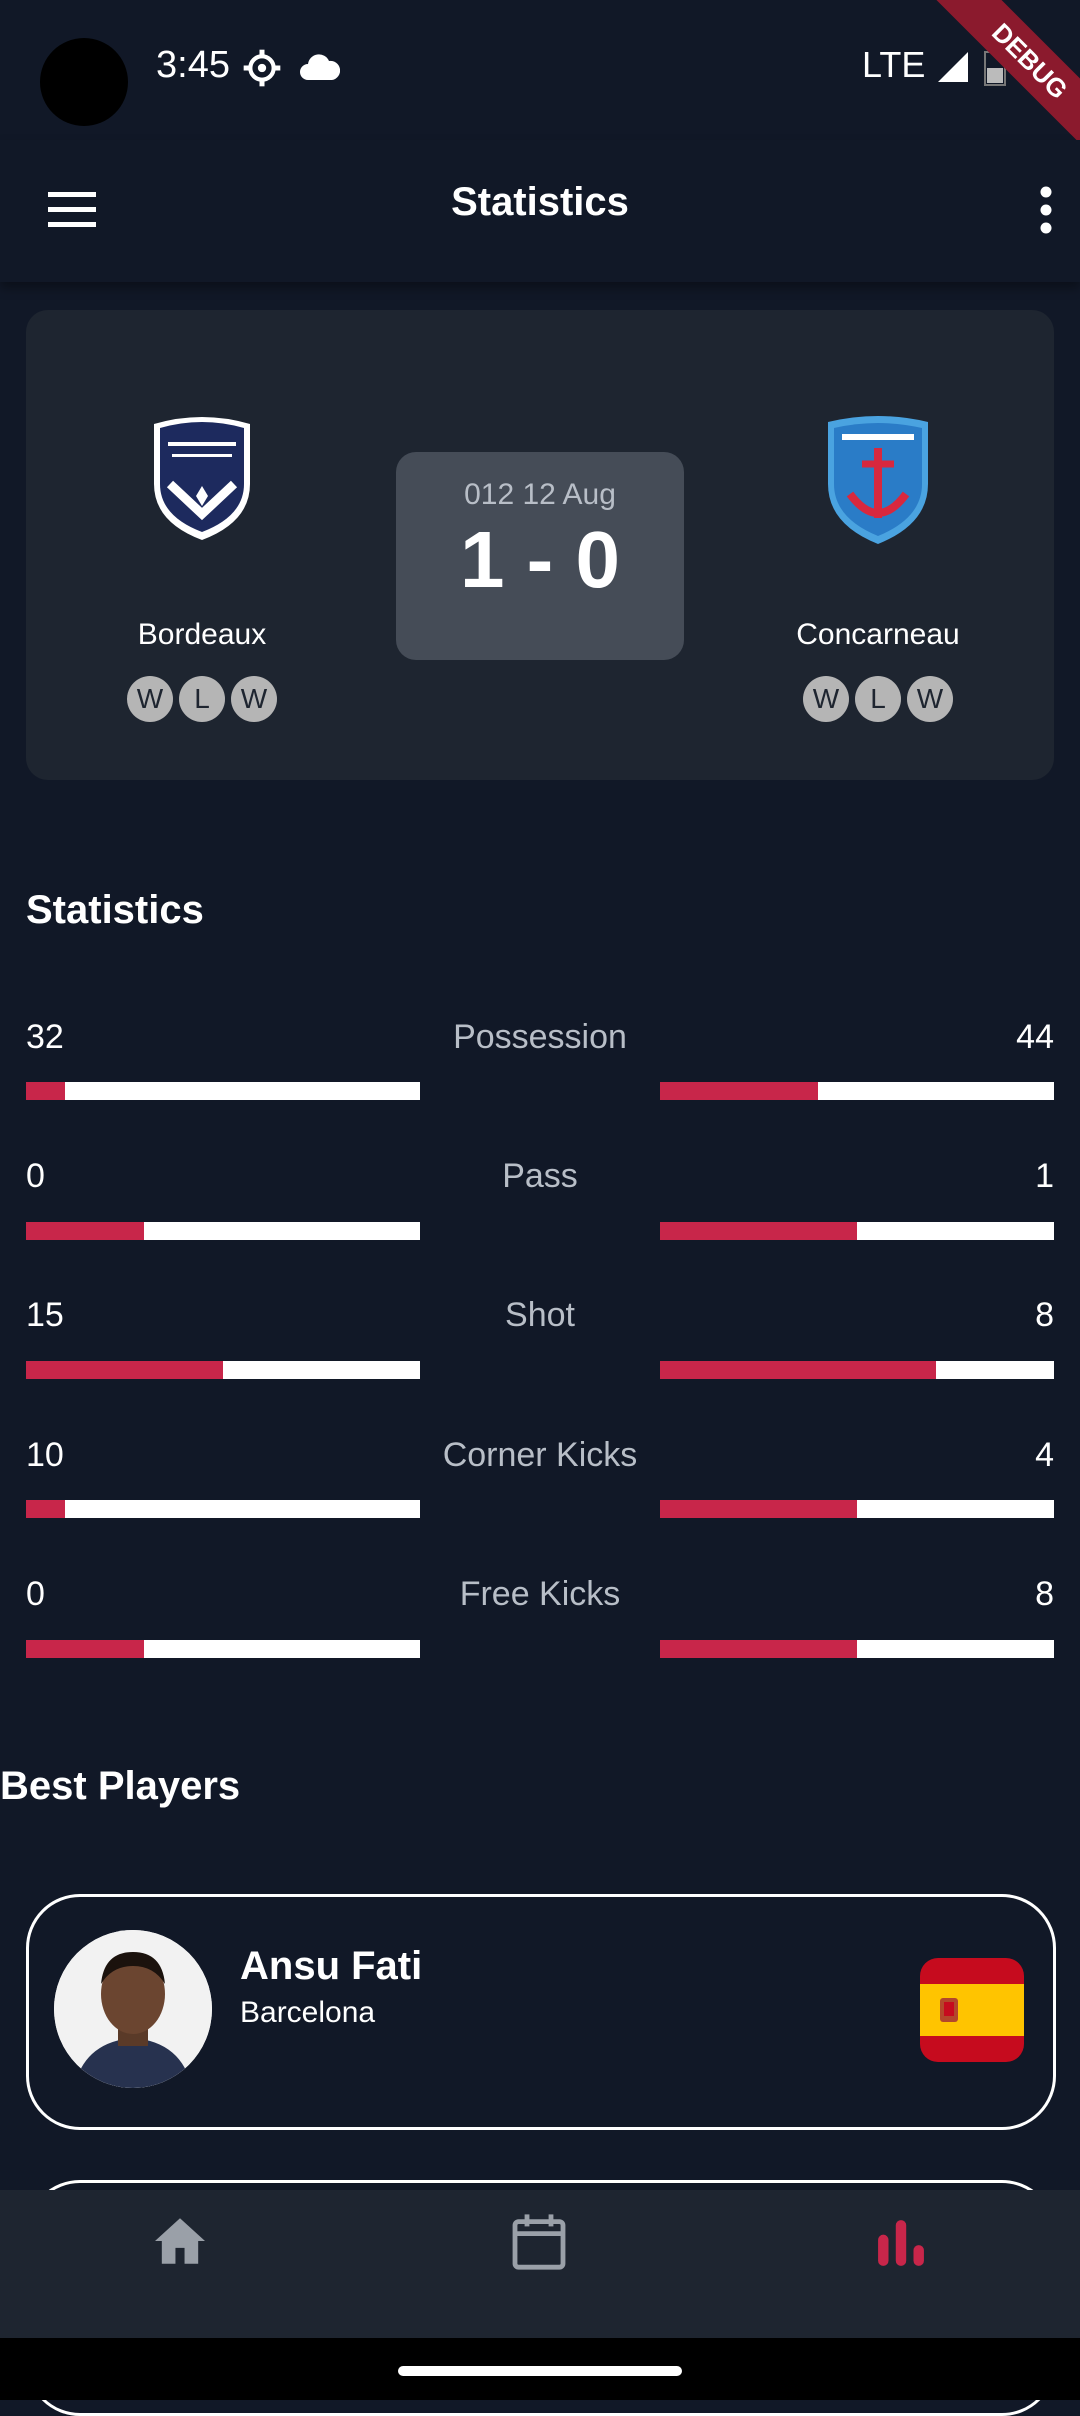 The height and width of the screenshot is (2416, 1080). I want to click on player-photo-icon, so click(133, 2009).